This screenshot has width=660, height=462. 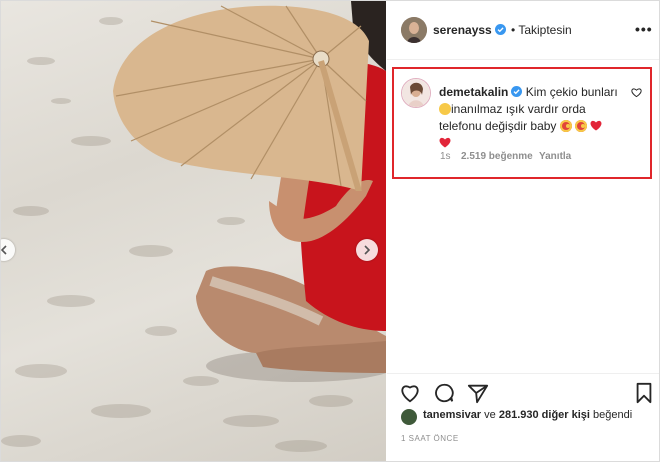 I want to click on liker-avatar, so click(x=409, y=417).